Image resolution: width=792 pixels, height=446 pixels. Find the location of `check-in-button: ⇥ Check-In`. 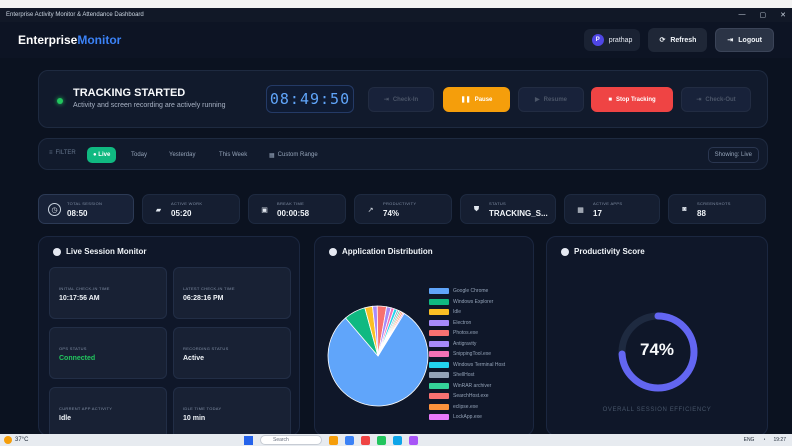

check-in-button: ⇥ Check-In is located at coordinates (401, 99).